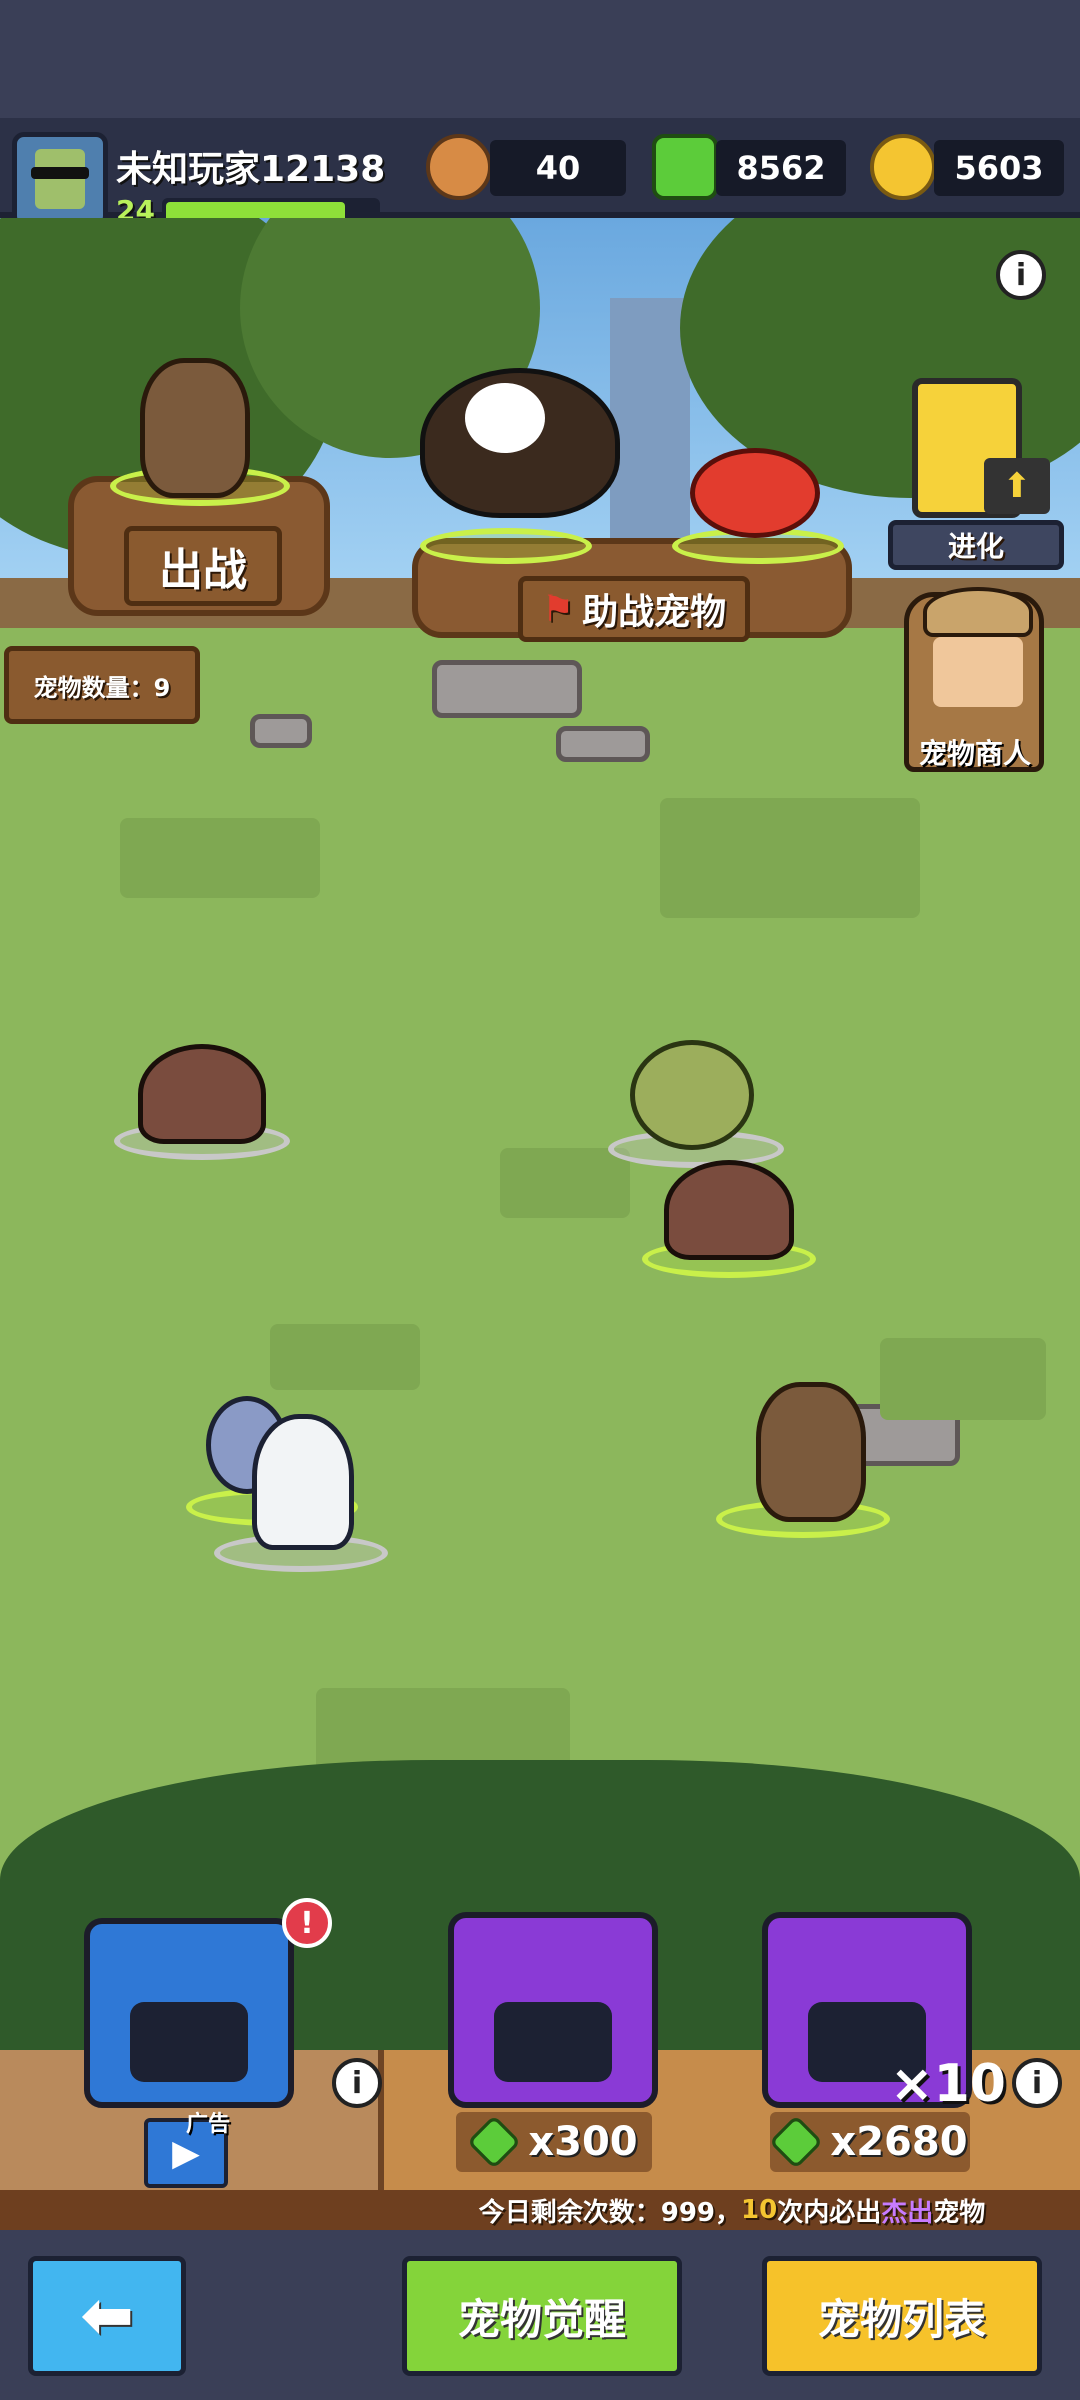 This screenshot has width=1080, height=2400. Describe the element at coordinates (999, 168) in the screenshot. I see `gold-count: 5603` at that location.